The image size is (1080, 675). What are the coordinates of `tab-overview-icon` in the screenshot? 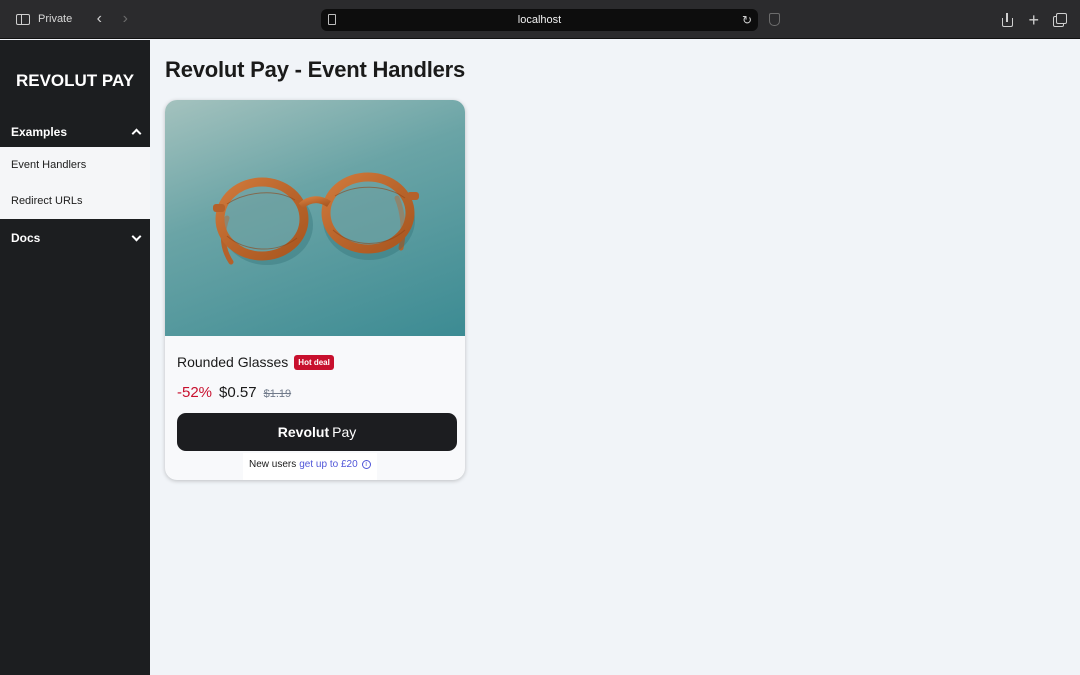 It's located at (1060, 20).